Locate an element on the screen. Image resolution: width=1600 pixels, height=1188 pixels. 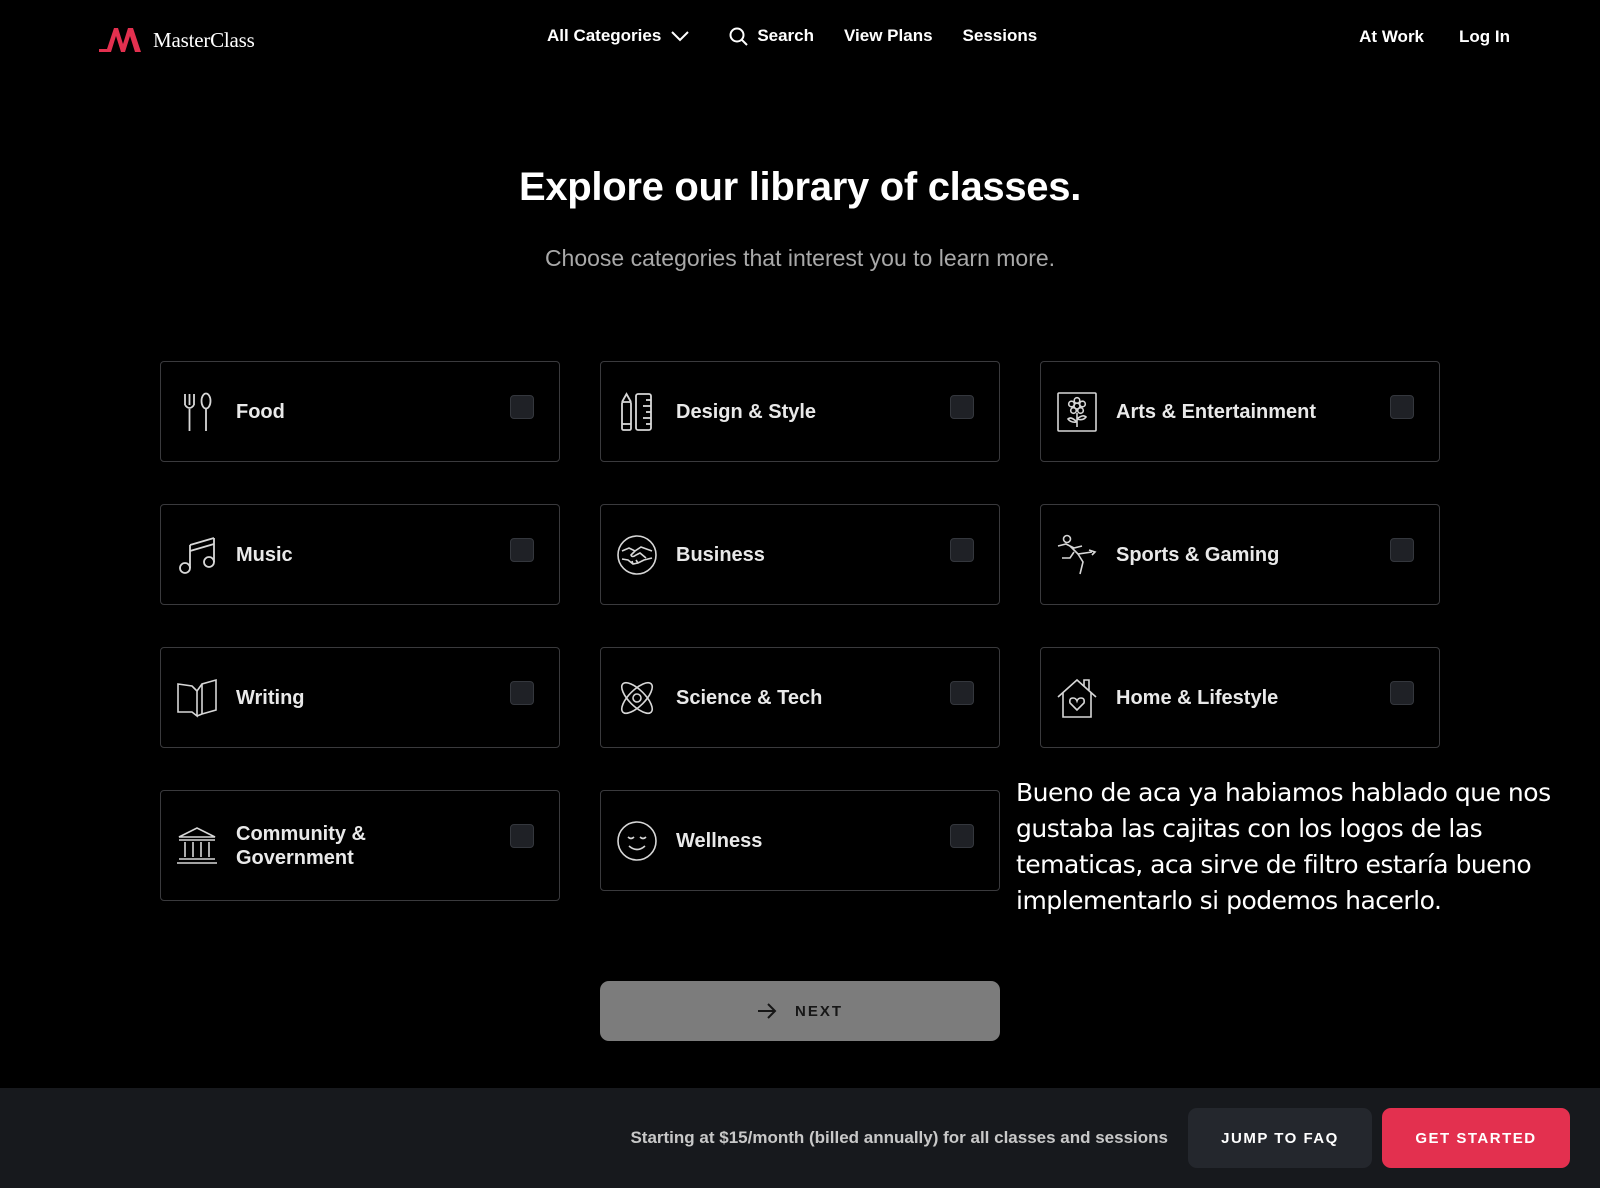
at-work-link: At Work is located at coordinates (1391, 37).